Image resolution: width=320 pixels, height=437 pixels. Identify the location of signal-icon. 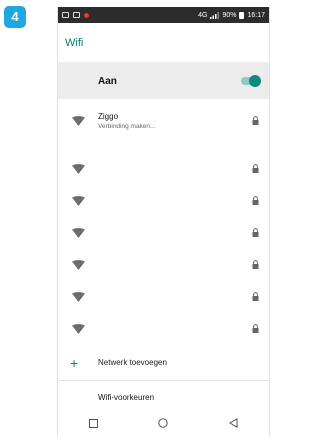
(215, 15).